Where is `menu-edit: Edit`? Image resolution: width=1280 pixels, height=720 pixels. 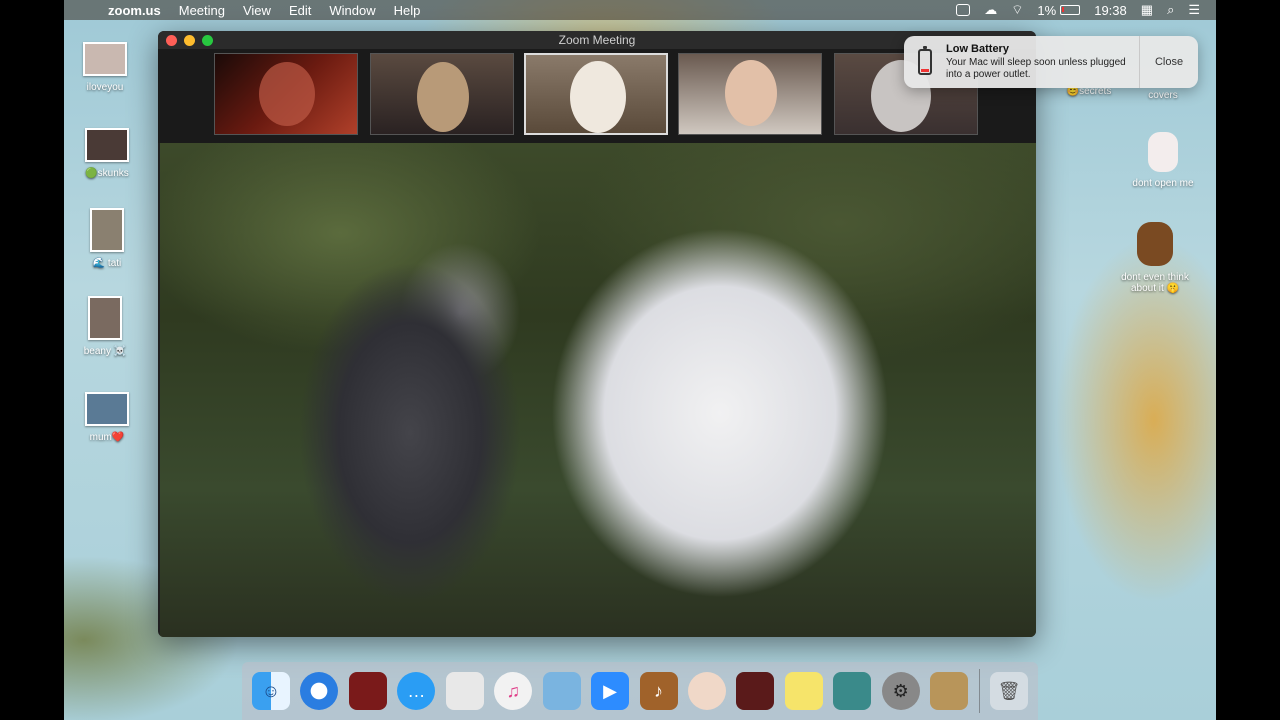 menu-edit: Edit is located at coordinates (300, 10).